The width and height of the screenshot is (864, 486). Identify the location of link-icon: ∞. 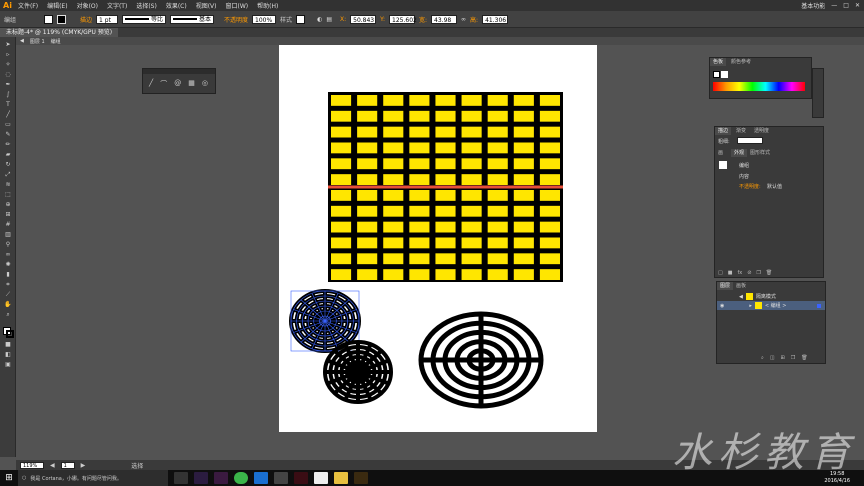
(463, 19).